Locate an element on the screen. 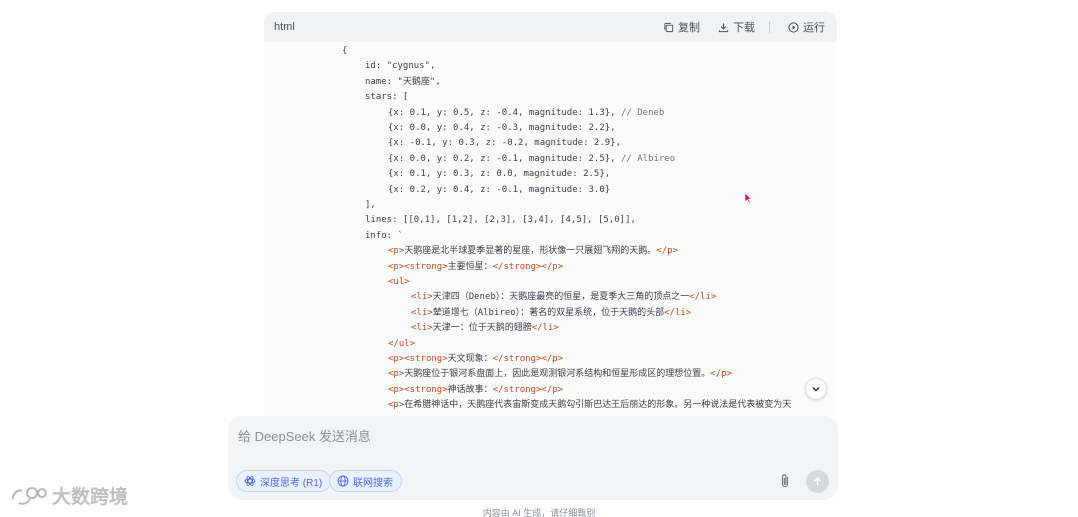  ai-disclaimer: 内容由 AI 生成，请仔细甄别 is located at coordinates (539, 512).